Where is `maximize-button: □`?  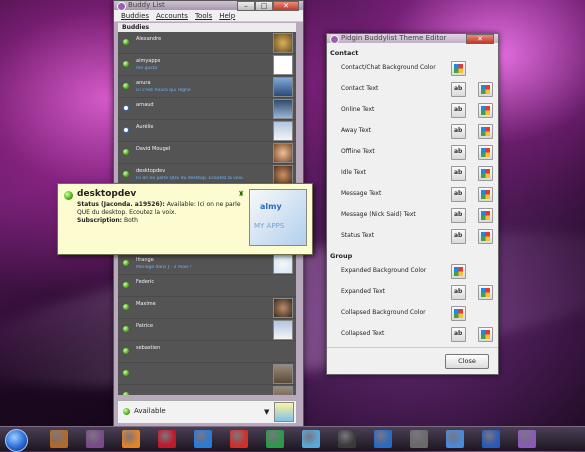
maximize-button: □ is located at coordinates (264, 6).